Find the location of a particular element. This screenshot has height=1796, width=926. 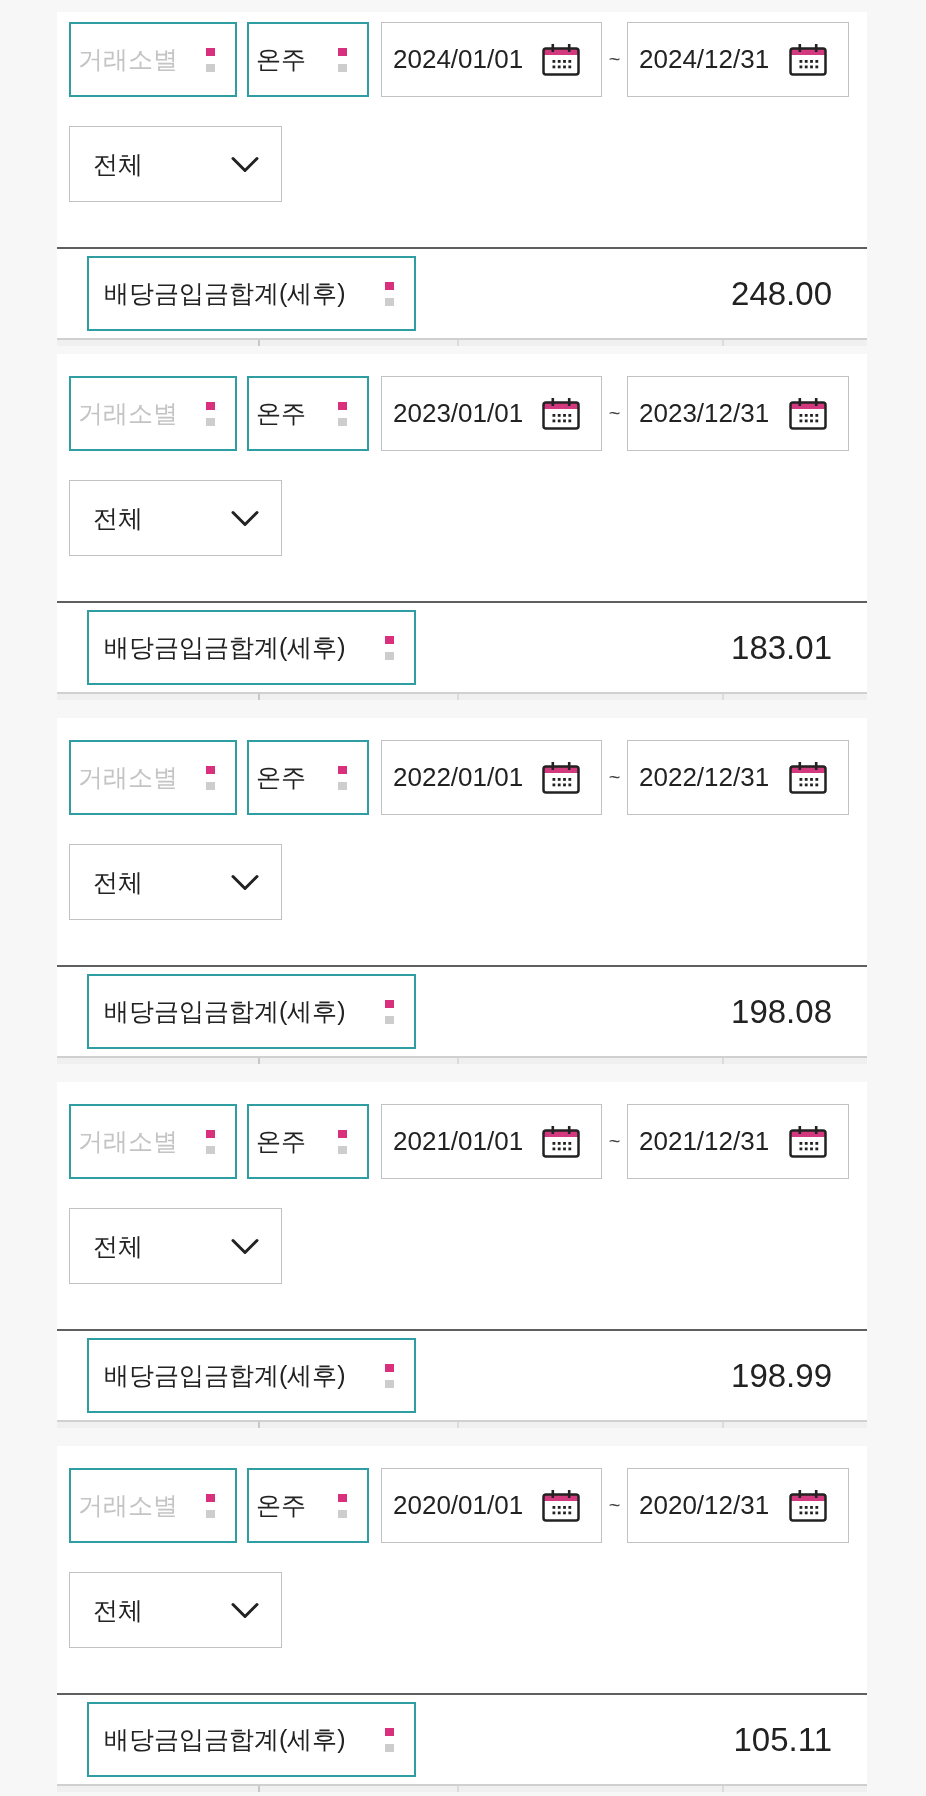

end-date-field: 2024/12/31 is located at coordinates (738, 59).